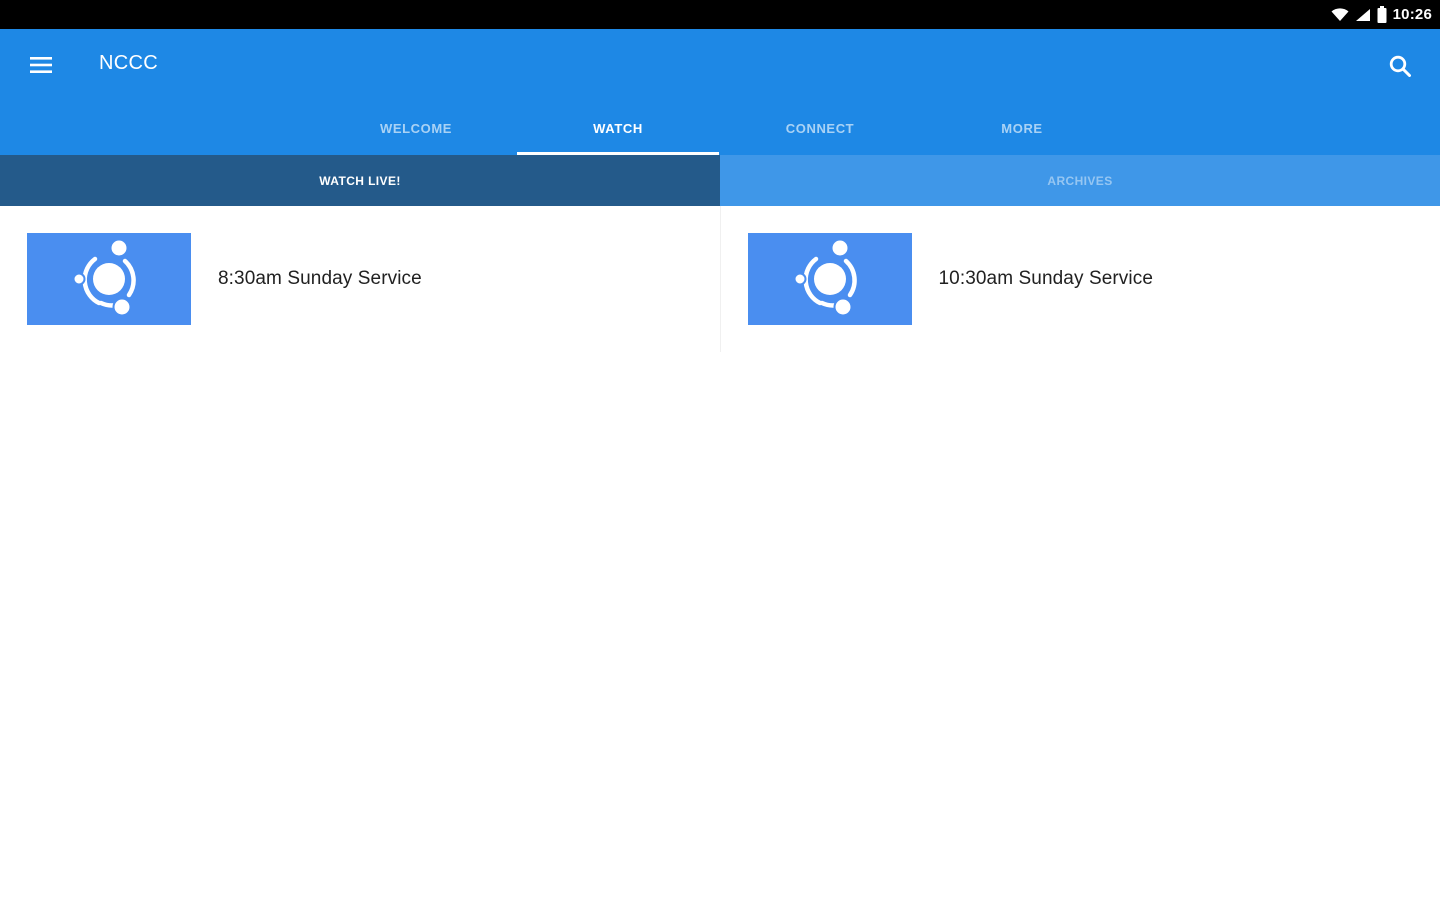  What do you see at coordinates (1362, 14) in the screenshot?
I see `signal-icon` at bounding box center [1362, 14].